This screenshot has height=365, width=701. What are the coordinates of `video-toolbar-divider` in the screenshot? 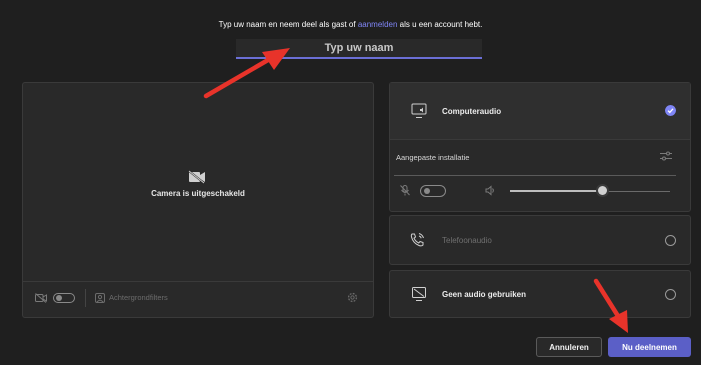 It's located at (198, 281).